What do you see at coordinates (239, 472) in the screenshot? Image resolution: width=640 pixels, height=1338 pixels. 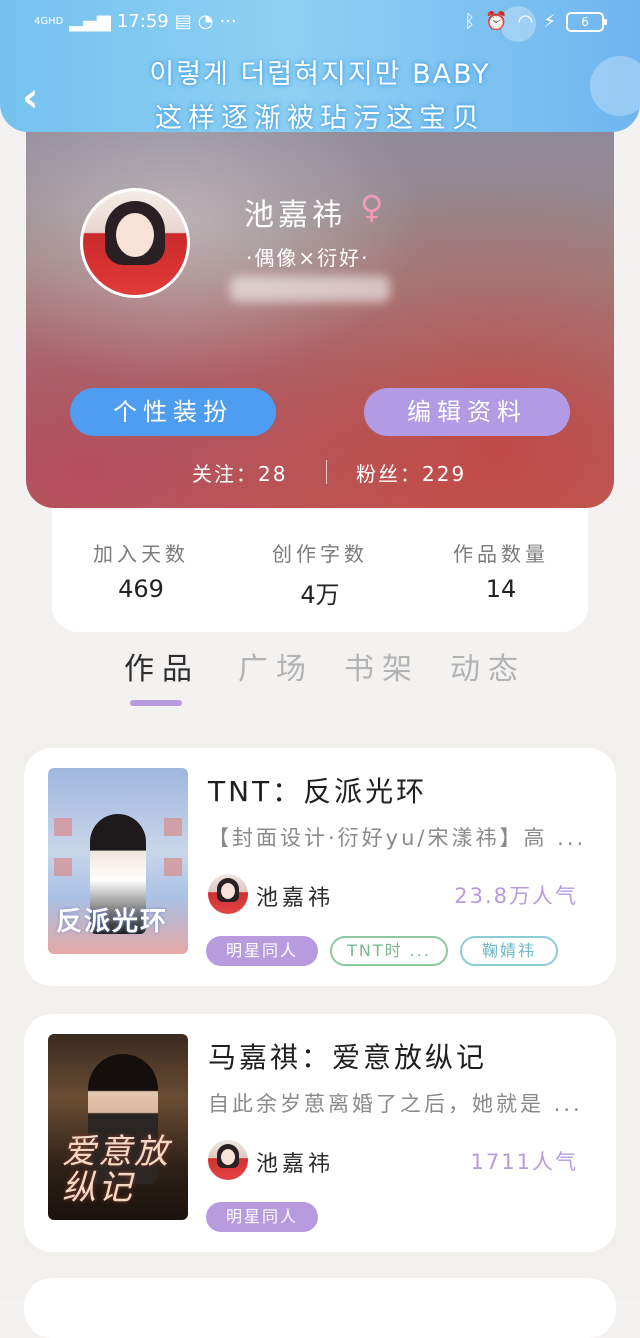 I see `follows-count: 关注：28` at bounding box center [239, 472].